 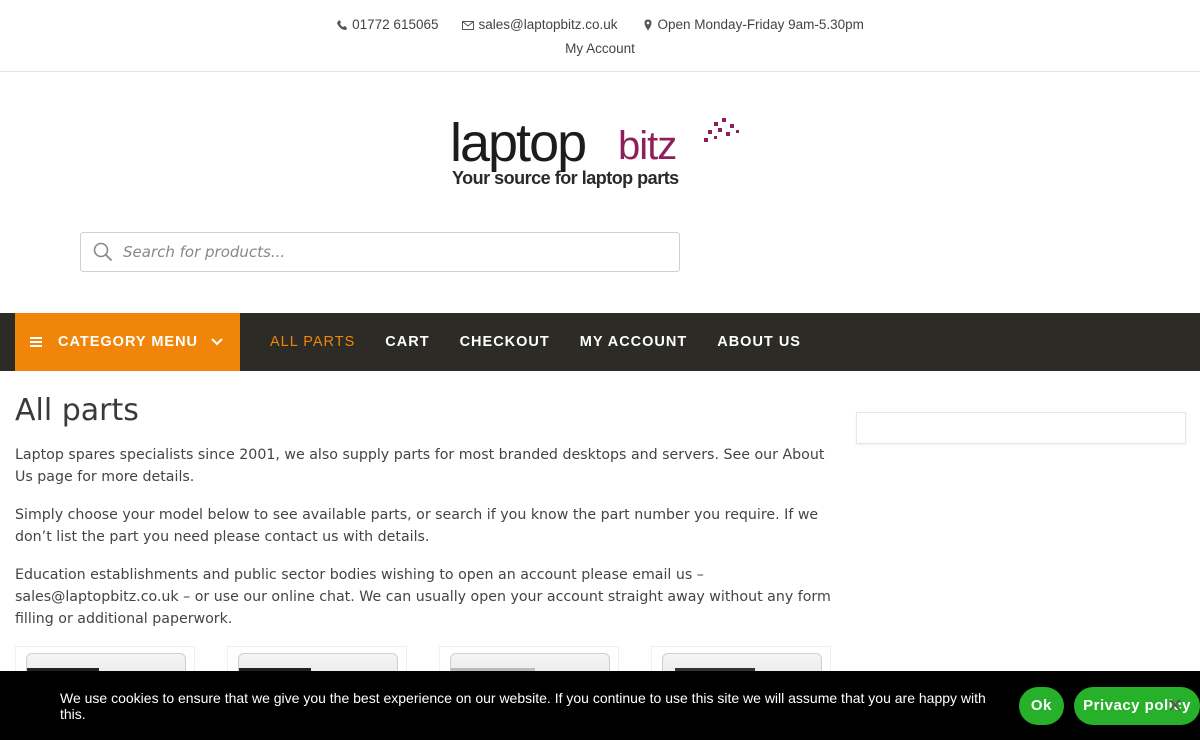 What do you see at coordinates (633, 342) in the screenshot?
I see `nav-item-my-account: MY ACCOUNT` at bounding box center [633, 342].